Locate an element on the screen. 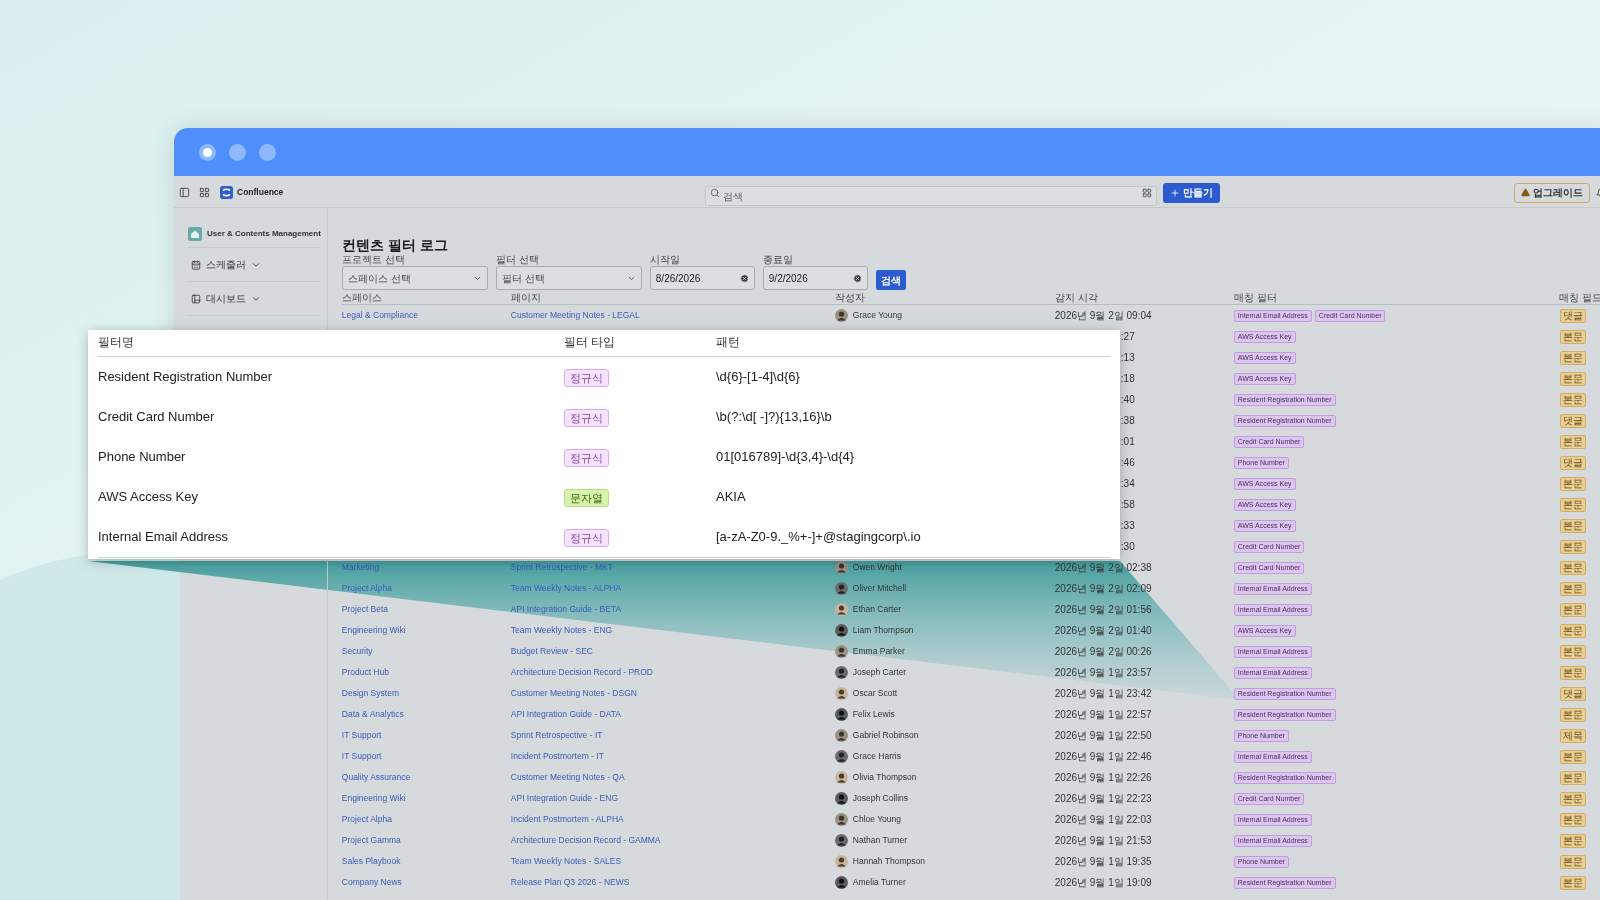 This screenshot has width=1600, height=900. author-name: Grace Harris is located at coordinates (876, 756).